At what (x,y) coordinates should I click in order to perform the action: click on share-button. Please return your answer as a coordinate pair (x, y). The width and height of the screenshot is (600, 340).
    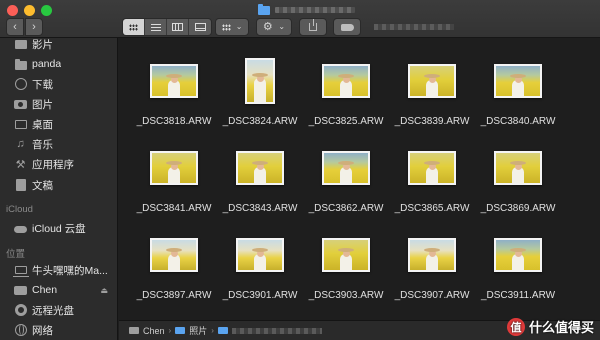
    Looking at the image, I should click on (313, 27).